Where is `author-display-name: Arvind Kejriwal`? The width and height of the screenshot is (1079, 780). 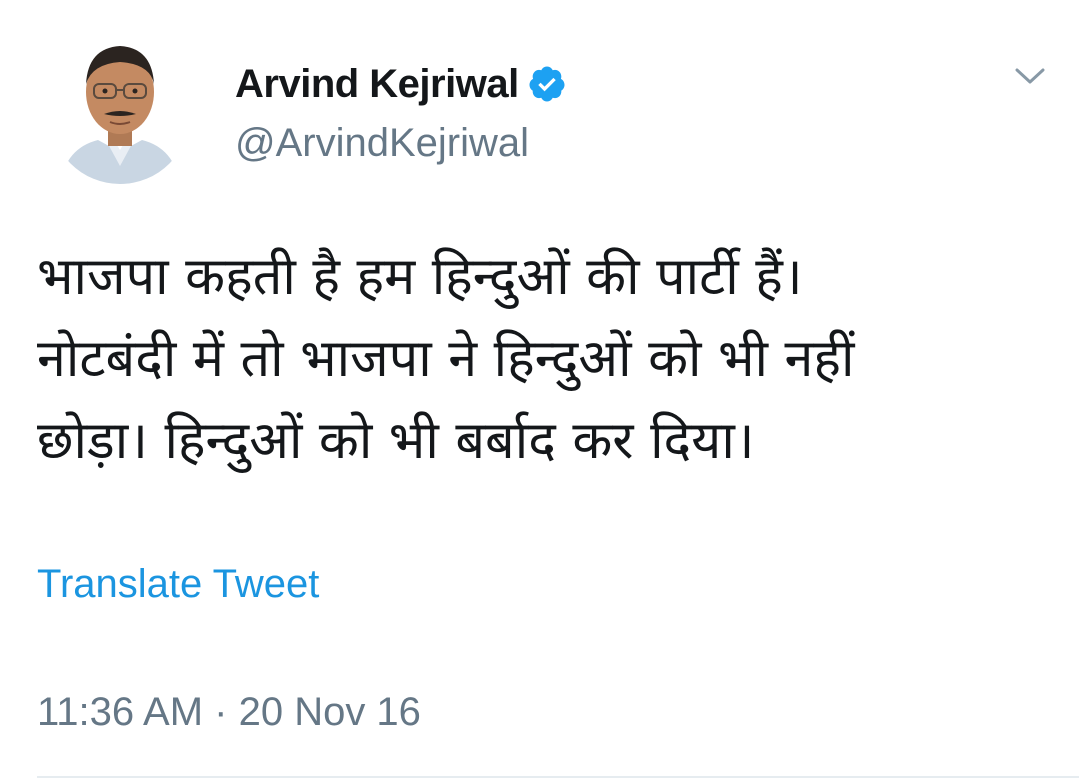 author-display-name: Arvind Kejriwal is located at coordinates (377, 84).